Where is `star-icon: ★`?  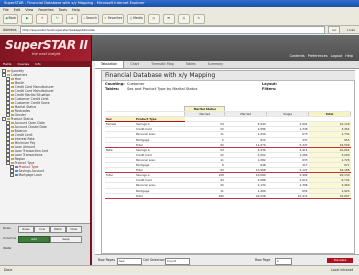
star-icon: ★ is located at coordinates (105, 18).